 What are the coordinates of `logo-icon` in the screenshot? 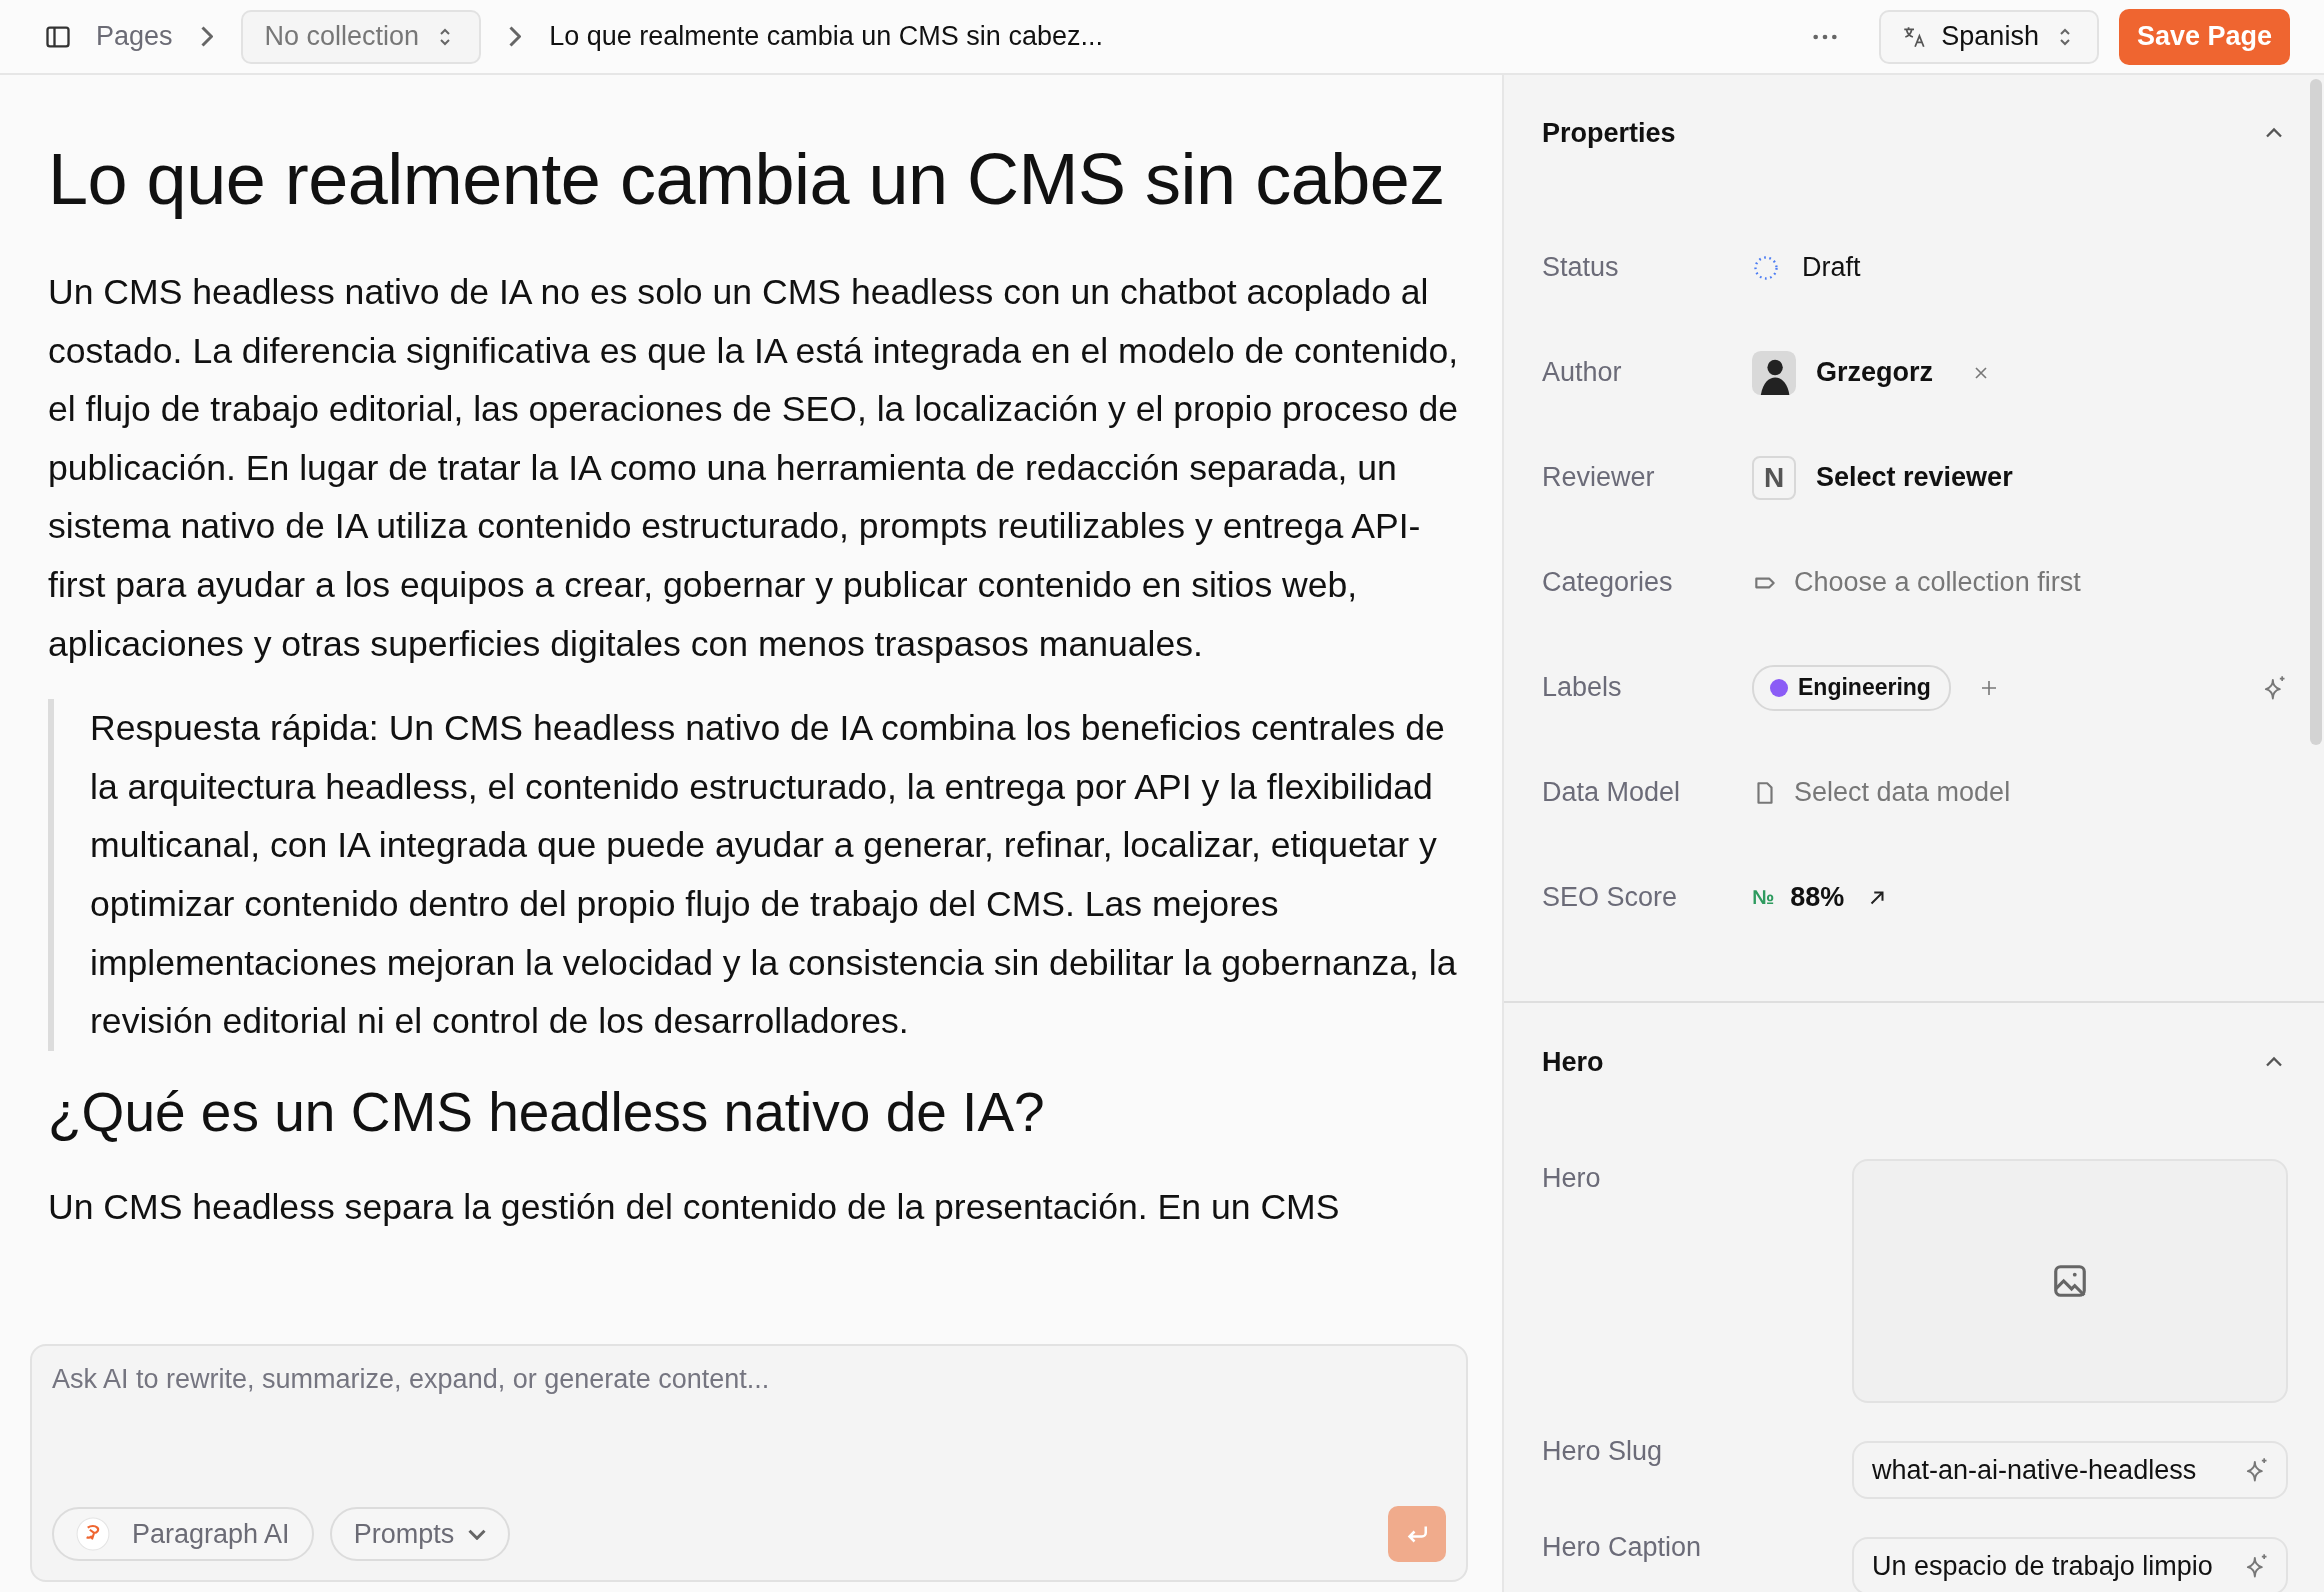 It's located at (93, 1534).